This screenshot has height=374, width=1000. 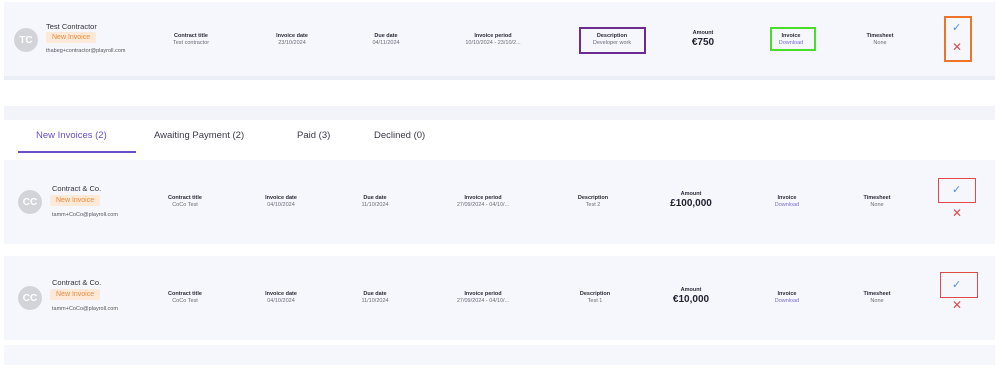 I want to click on tab-awaiting-payment: Awaiting Payment (2), so click(x=199, y=135).